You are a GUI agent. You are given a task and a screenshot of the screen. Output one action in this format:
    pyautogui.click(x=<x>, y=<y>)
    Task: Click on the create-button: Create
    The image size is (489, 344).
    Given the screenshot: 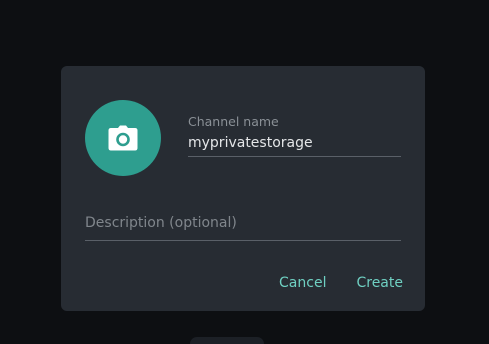 What is the action you would take?
    pyautogui.click(x=379, y=283)
    